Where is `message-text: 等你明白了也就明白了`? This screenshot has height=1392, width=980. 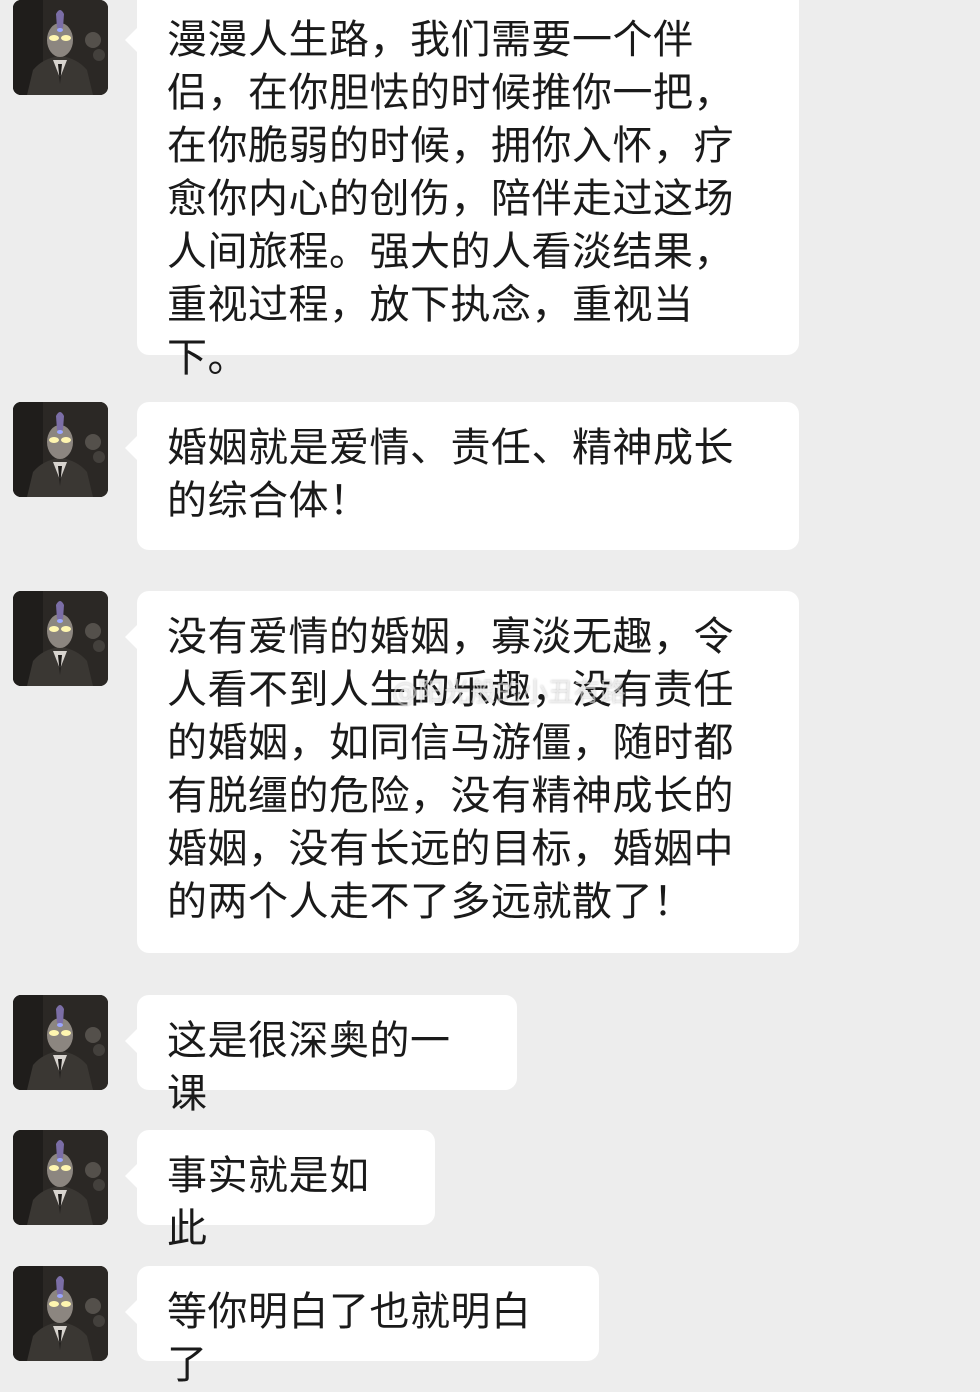
message-text: 等你明白了也就明白了 is located at coordinates (349, 1338).